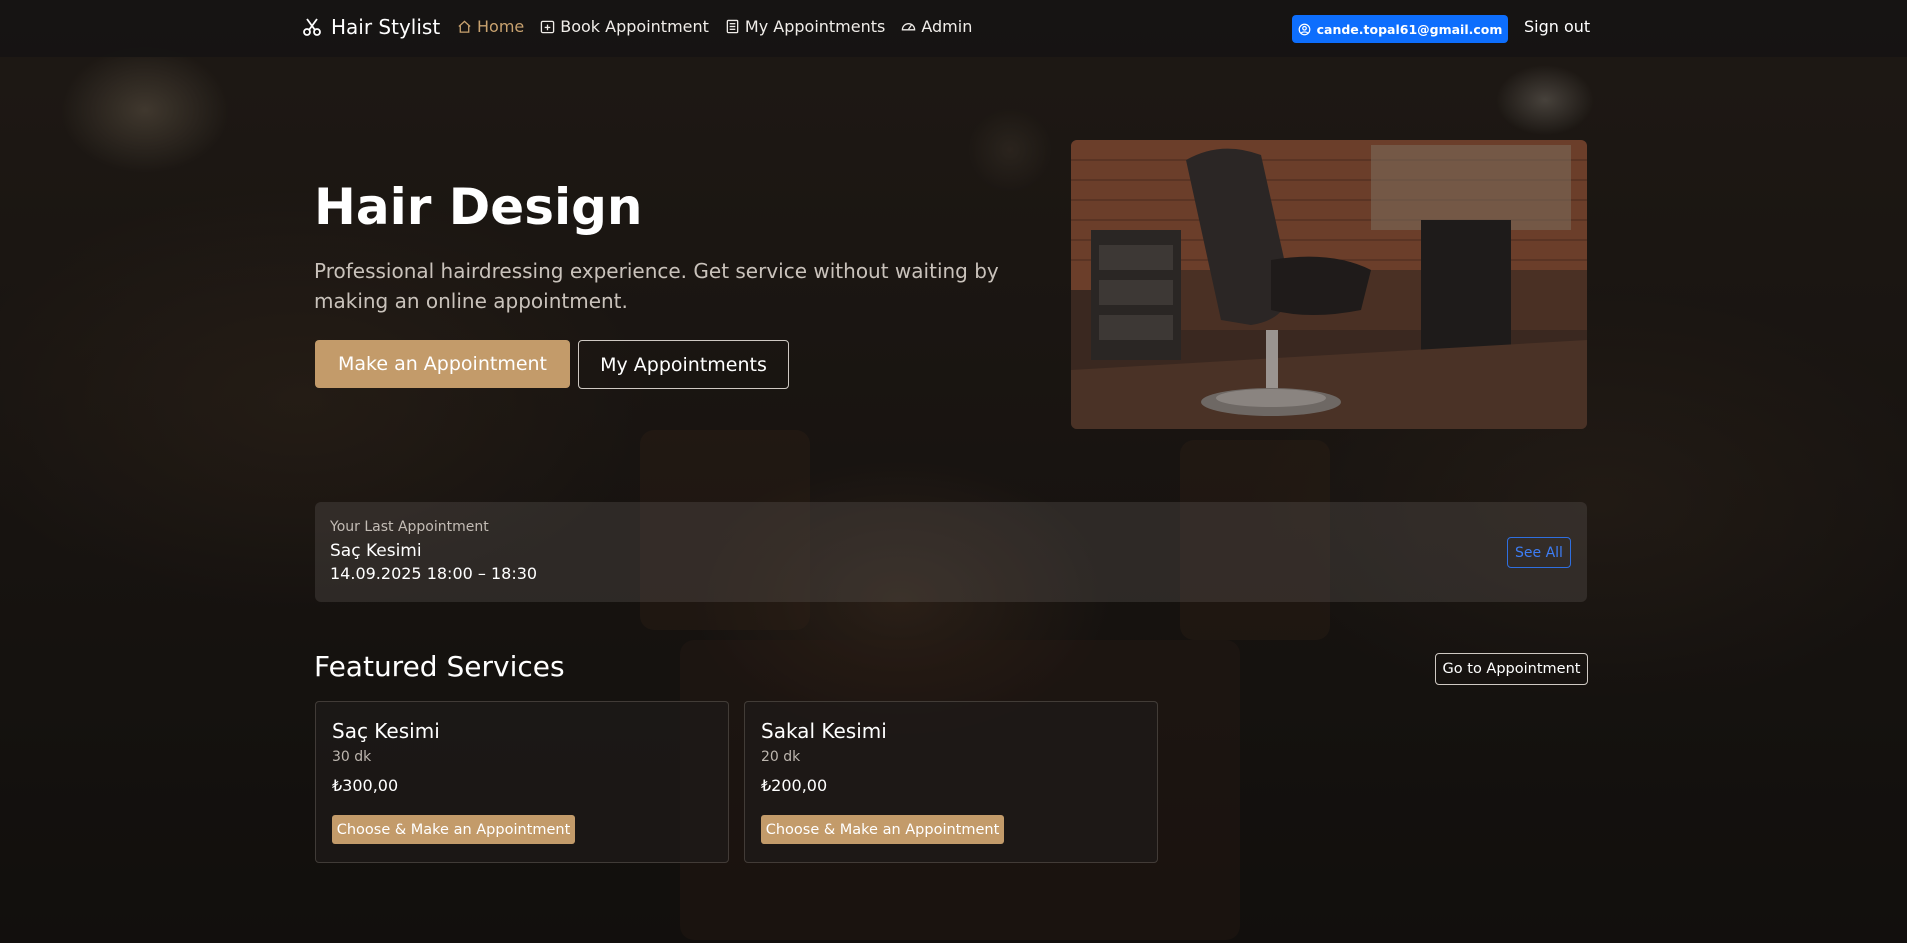 The image size is (1907, 943). What do you see at coordinates (352, 757) in the screenshot?
I see `service-duration: 30 dk` at bounding box center [352, 757].